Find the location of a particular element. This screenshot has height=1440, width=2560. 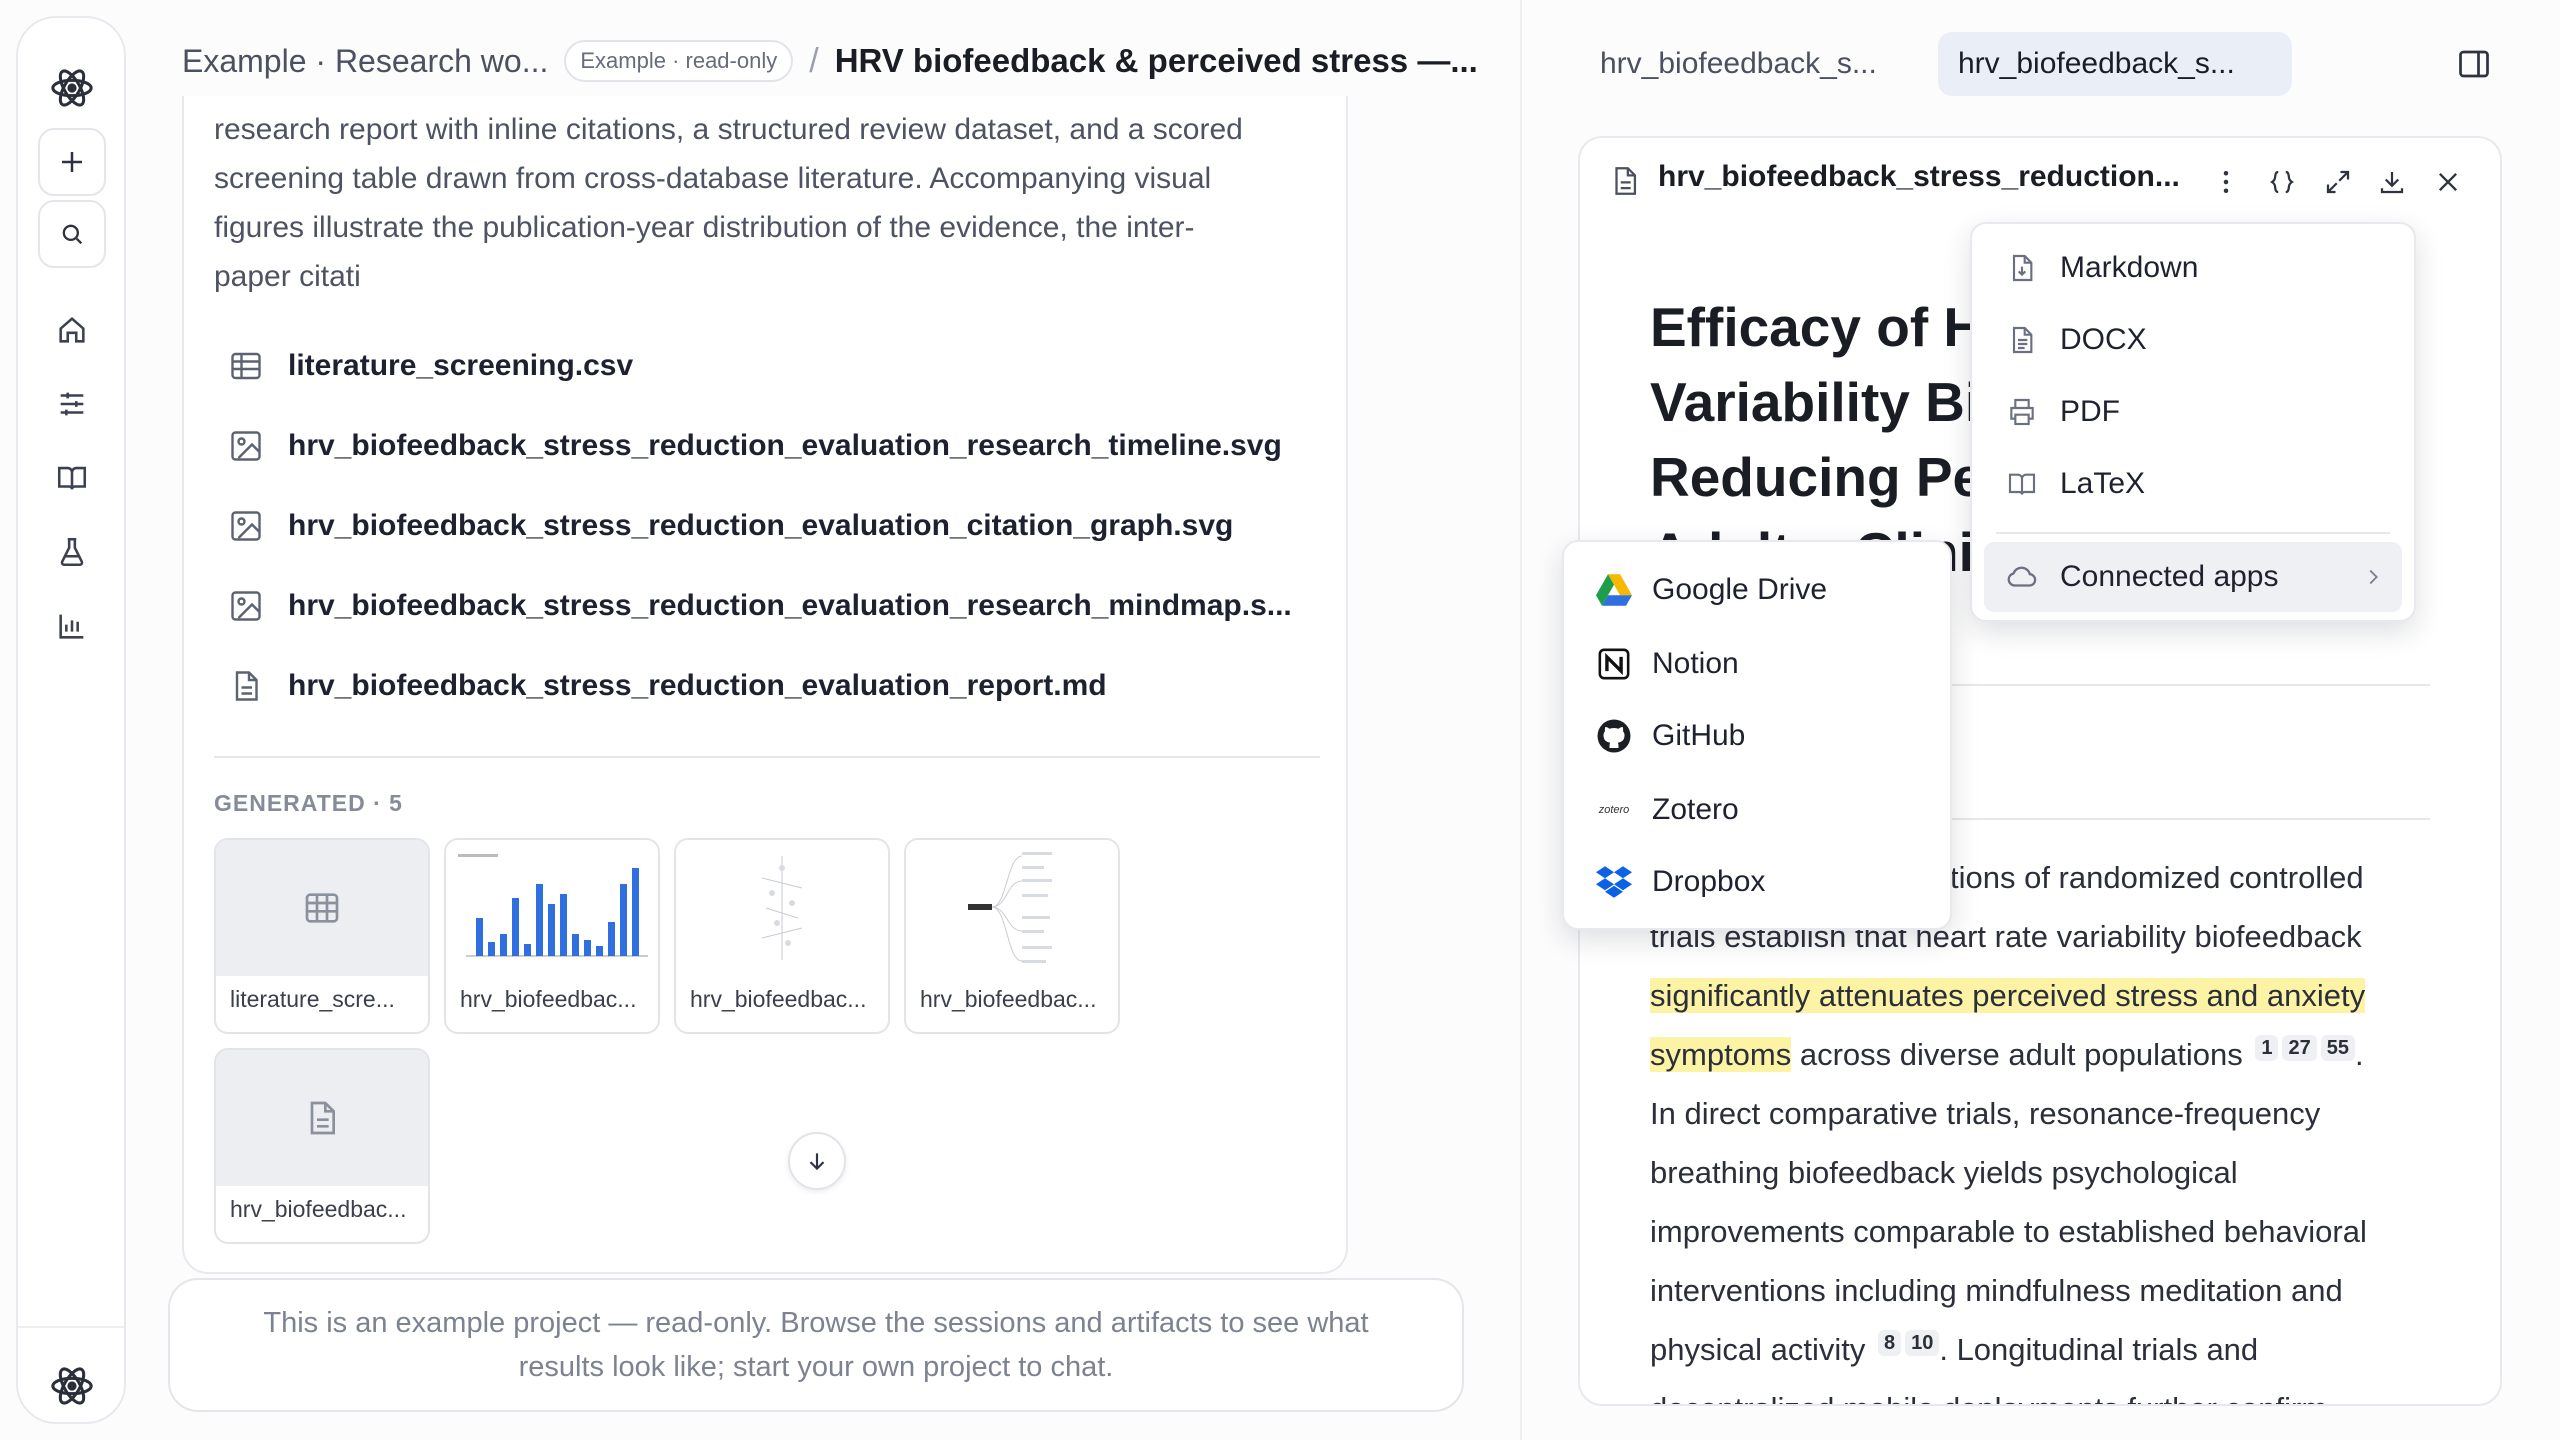

library-button is located at coordinates (72, 478).